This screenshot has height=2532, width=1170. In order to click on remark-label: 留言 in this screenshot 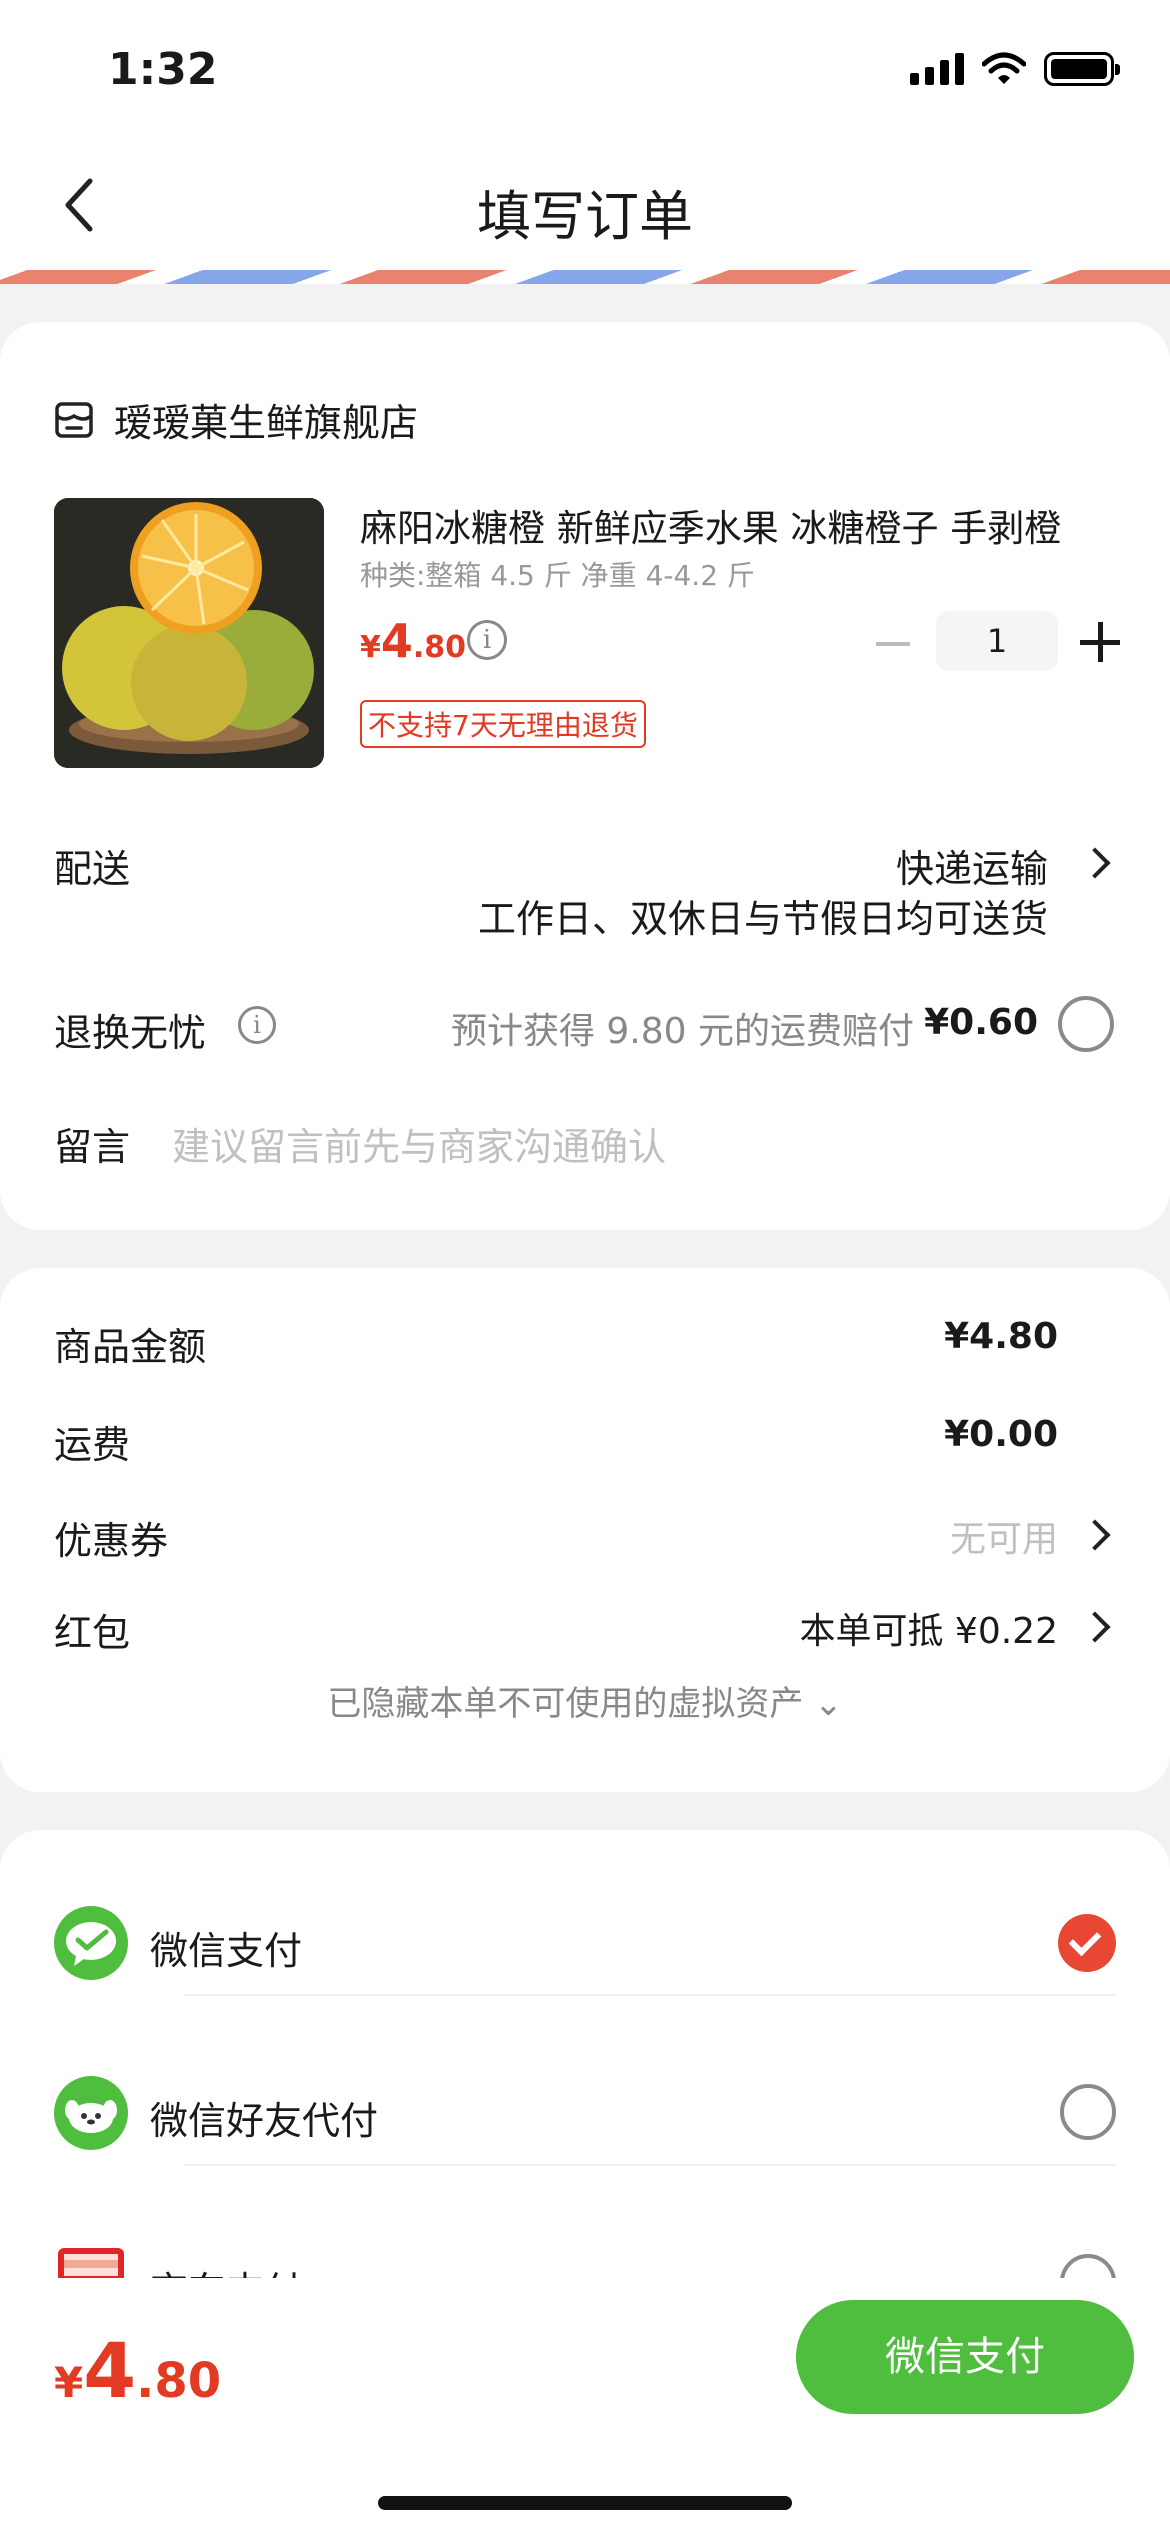, I will do `click(92, 1147)`.